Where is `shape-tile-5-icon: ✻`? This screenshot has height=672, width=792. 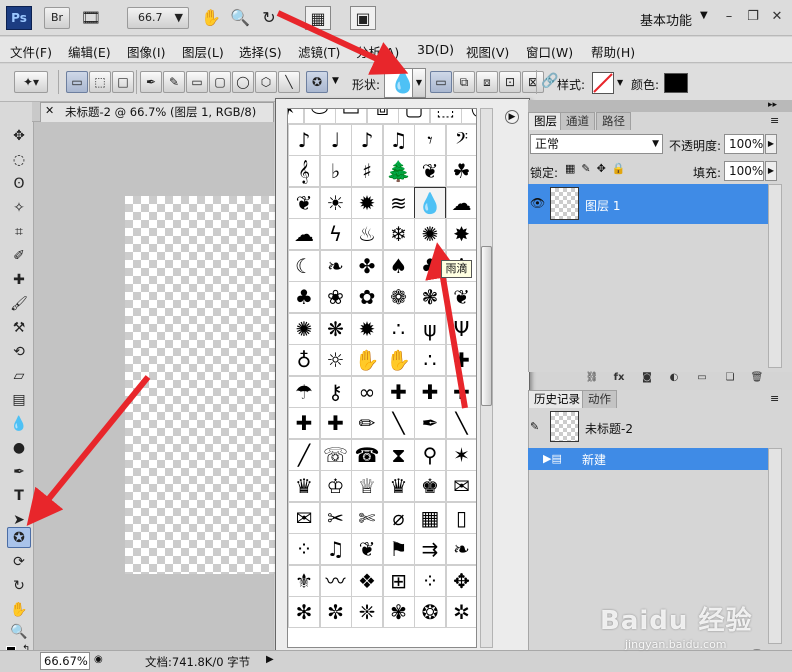 shape-tile-5-icon: ✻ is located at coordinates (304, 612).